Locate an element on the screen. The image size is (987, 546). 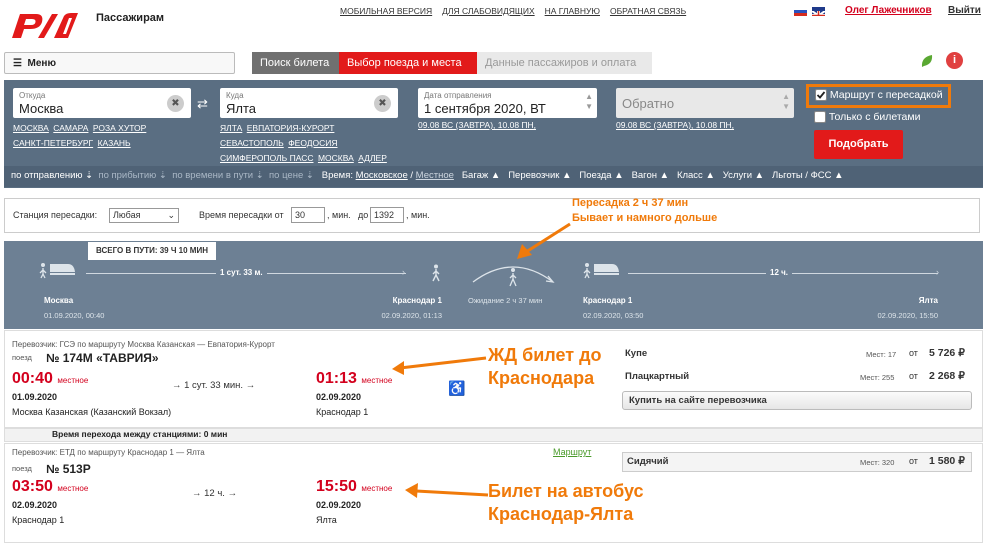
quick-to-simferopol: СИМФЕРОПОЛЬ ПАСС is located at coordinates (266, 158).